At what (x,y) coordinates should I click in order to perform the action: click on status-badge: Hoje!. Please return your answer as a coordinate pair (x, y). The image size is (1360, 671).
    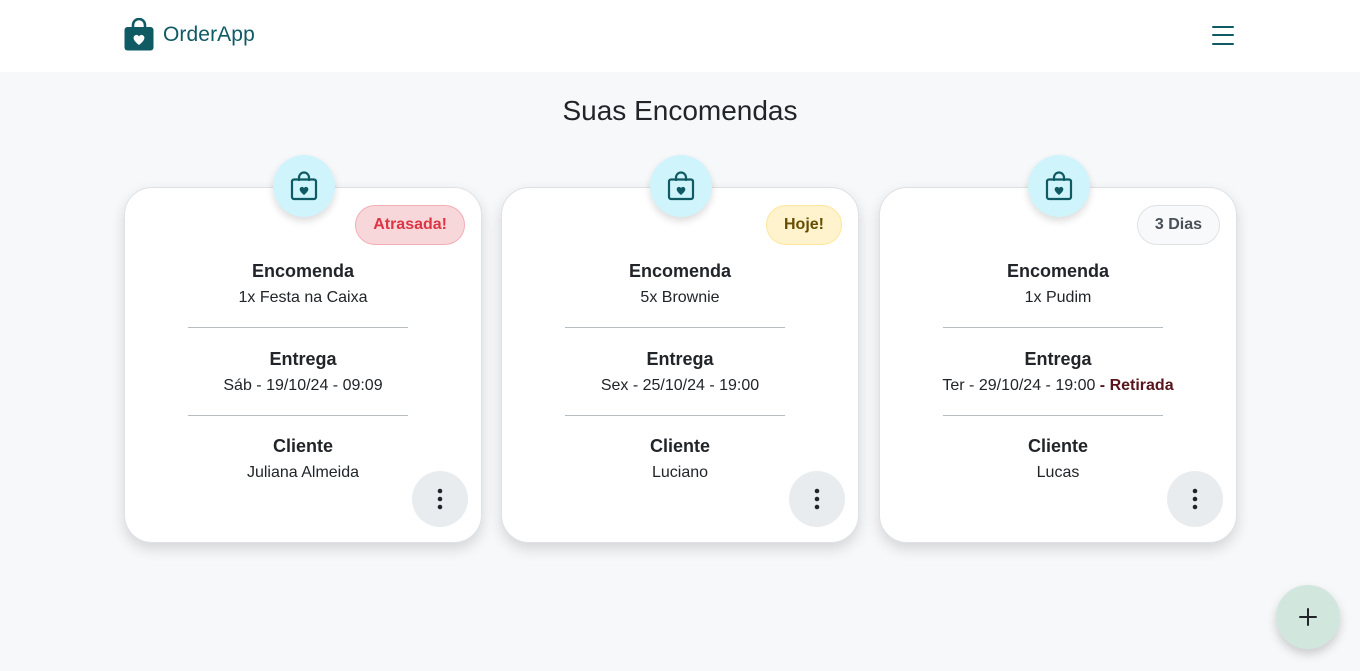
    Looking at the image, I should click on (804, 225).